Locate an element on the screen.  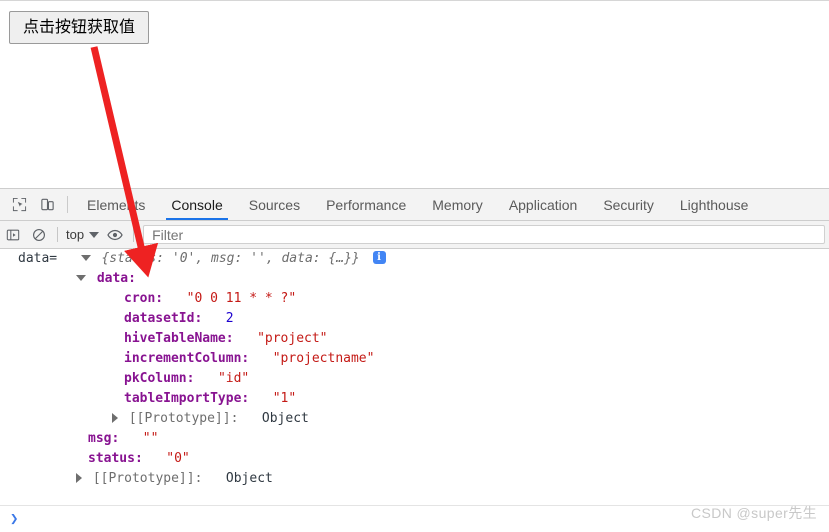
tab-security: Security is located at coordinates (628, 204).